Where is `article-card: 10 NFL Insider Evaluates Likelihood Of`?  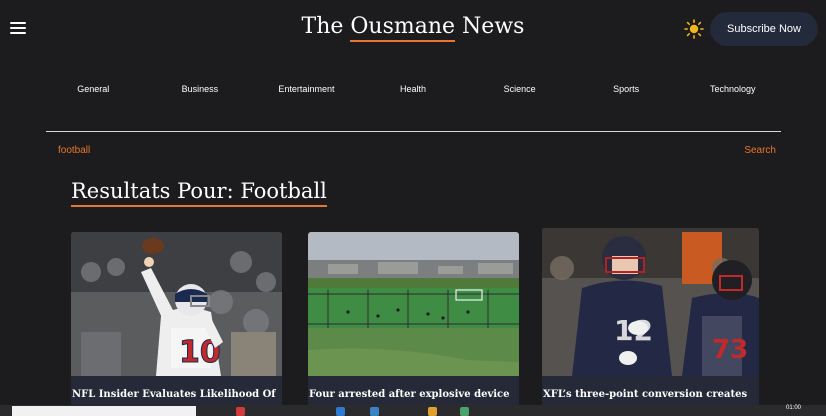
article-card: 10 NFL Insider Evaluates Likelihood Of is located at coordinates (176, 320).